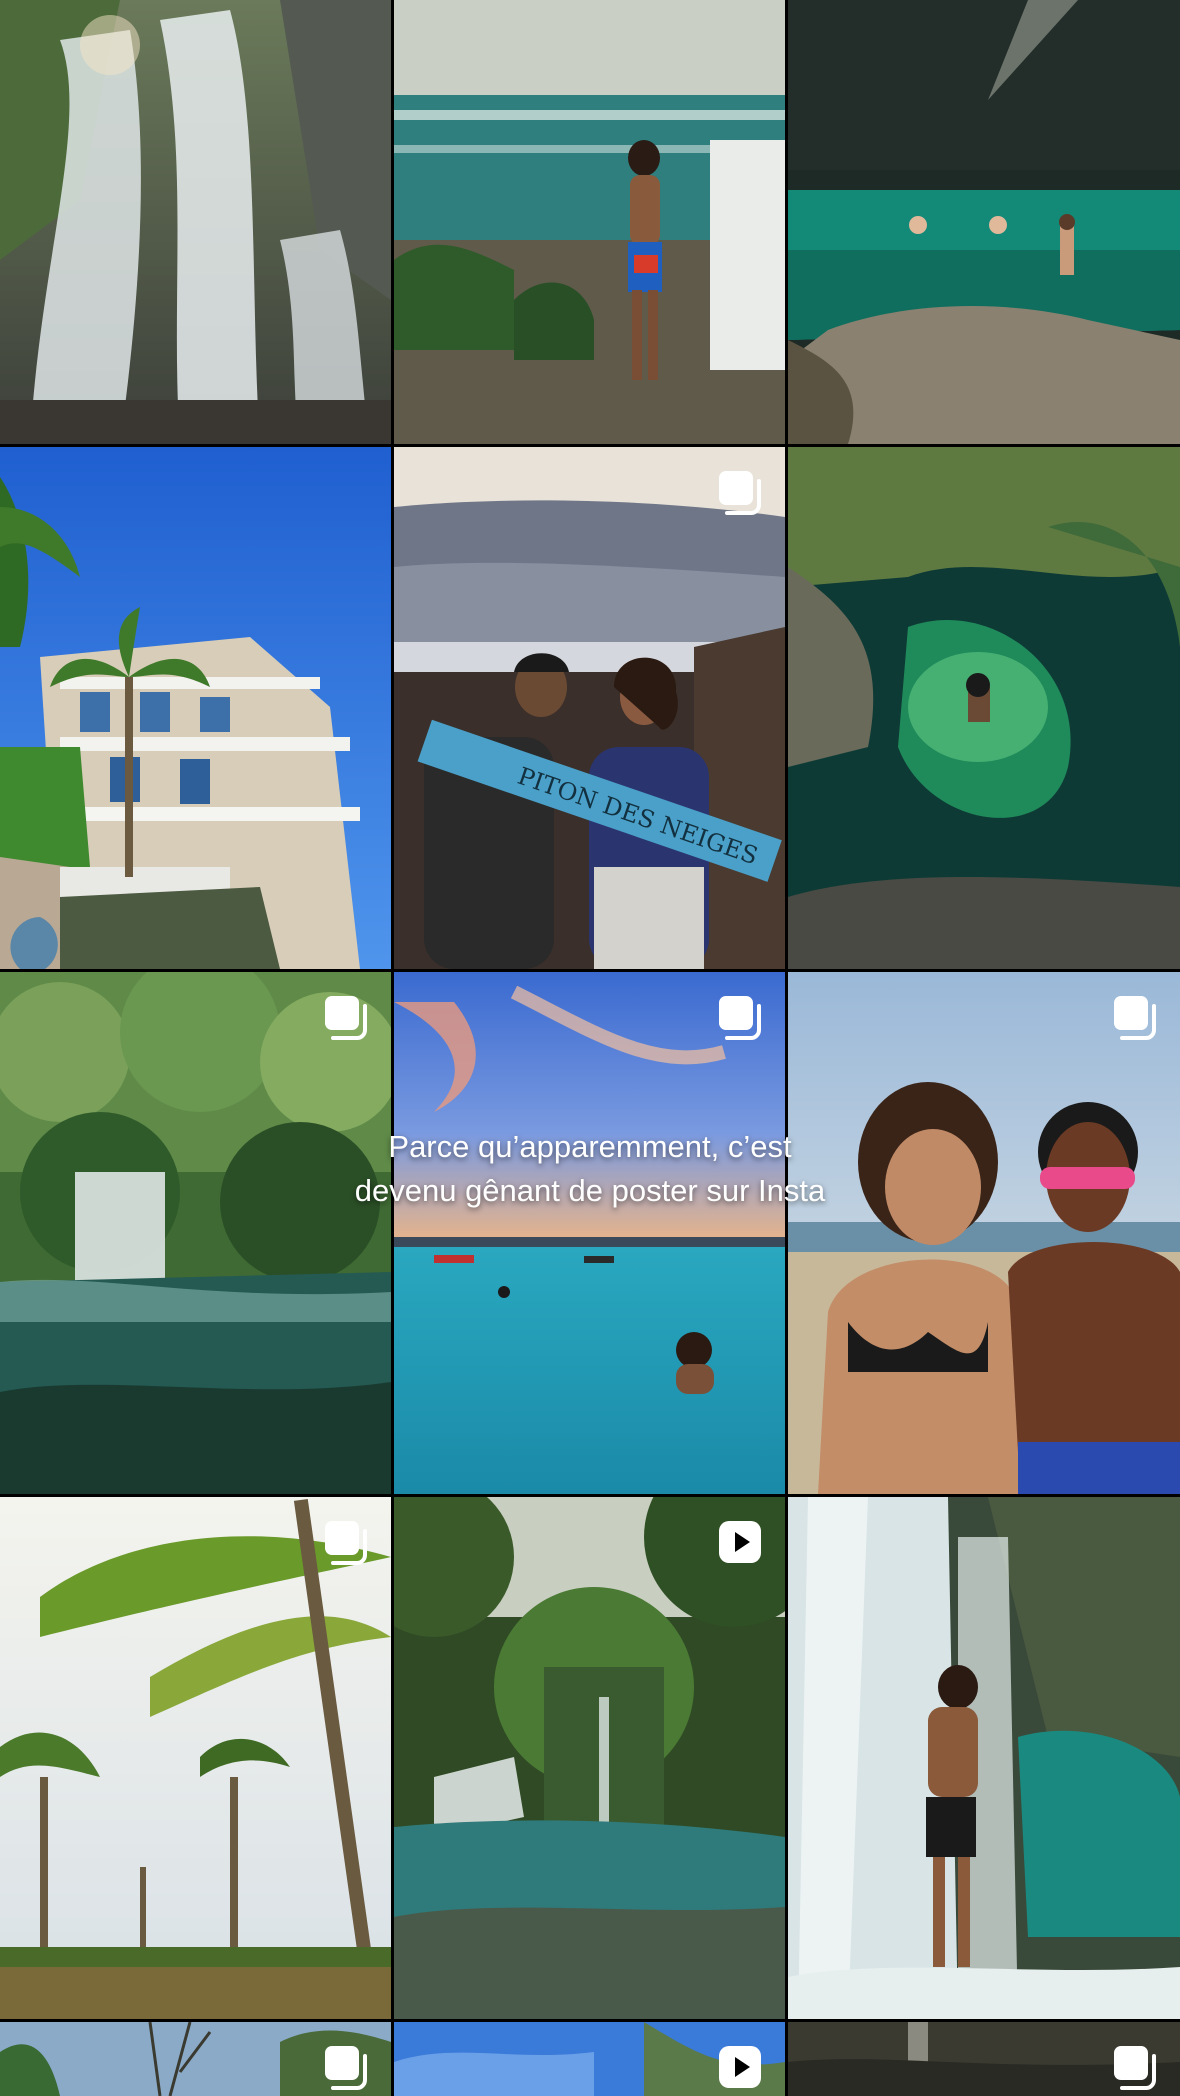 The image size is (1180, 2096). Describe the element at coordinates (637, 816) in the screenshot. I see `sign-text: PITON DES NEIGES` at that location.